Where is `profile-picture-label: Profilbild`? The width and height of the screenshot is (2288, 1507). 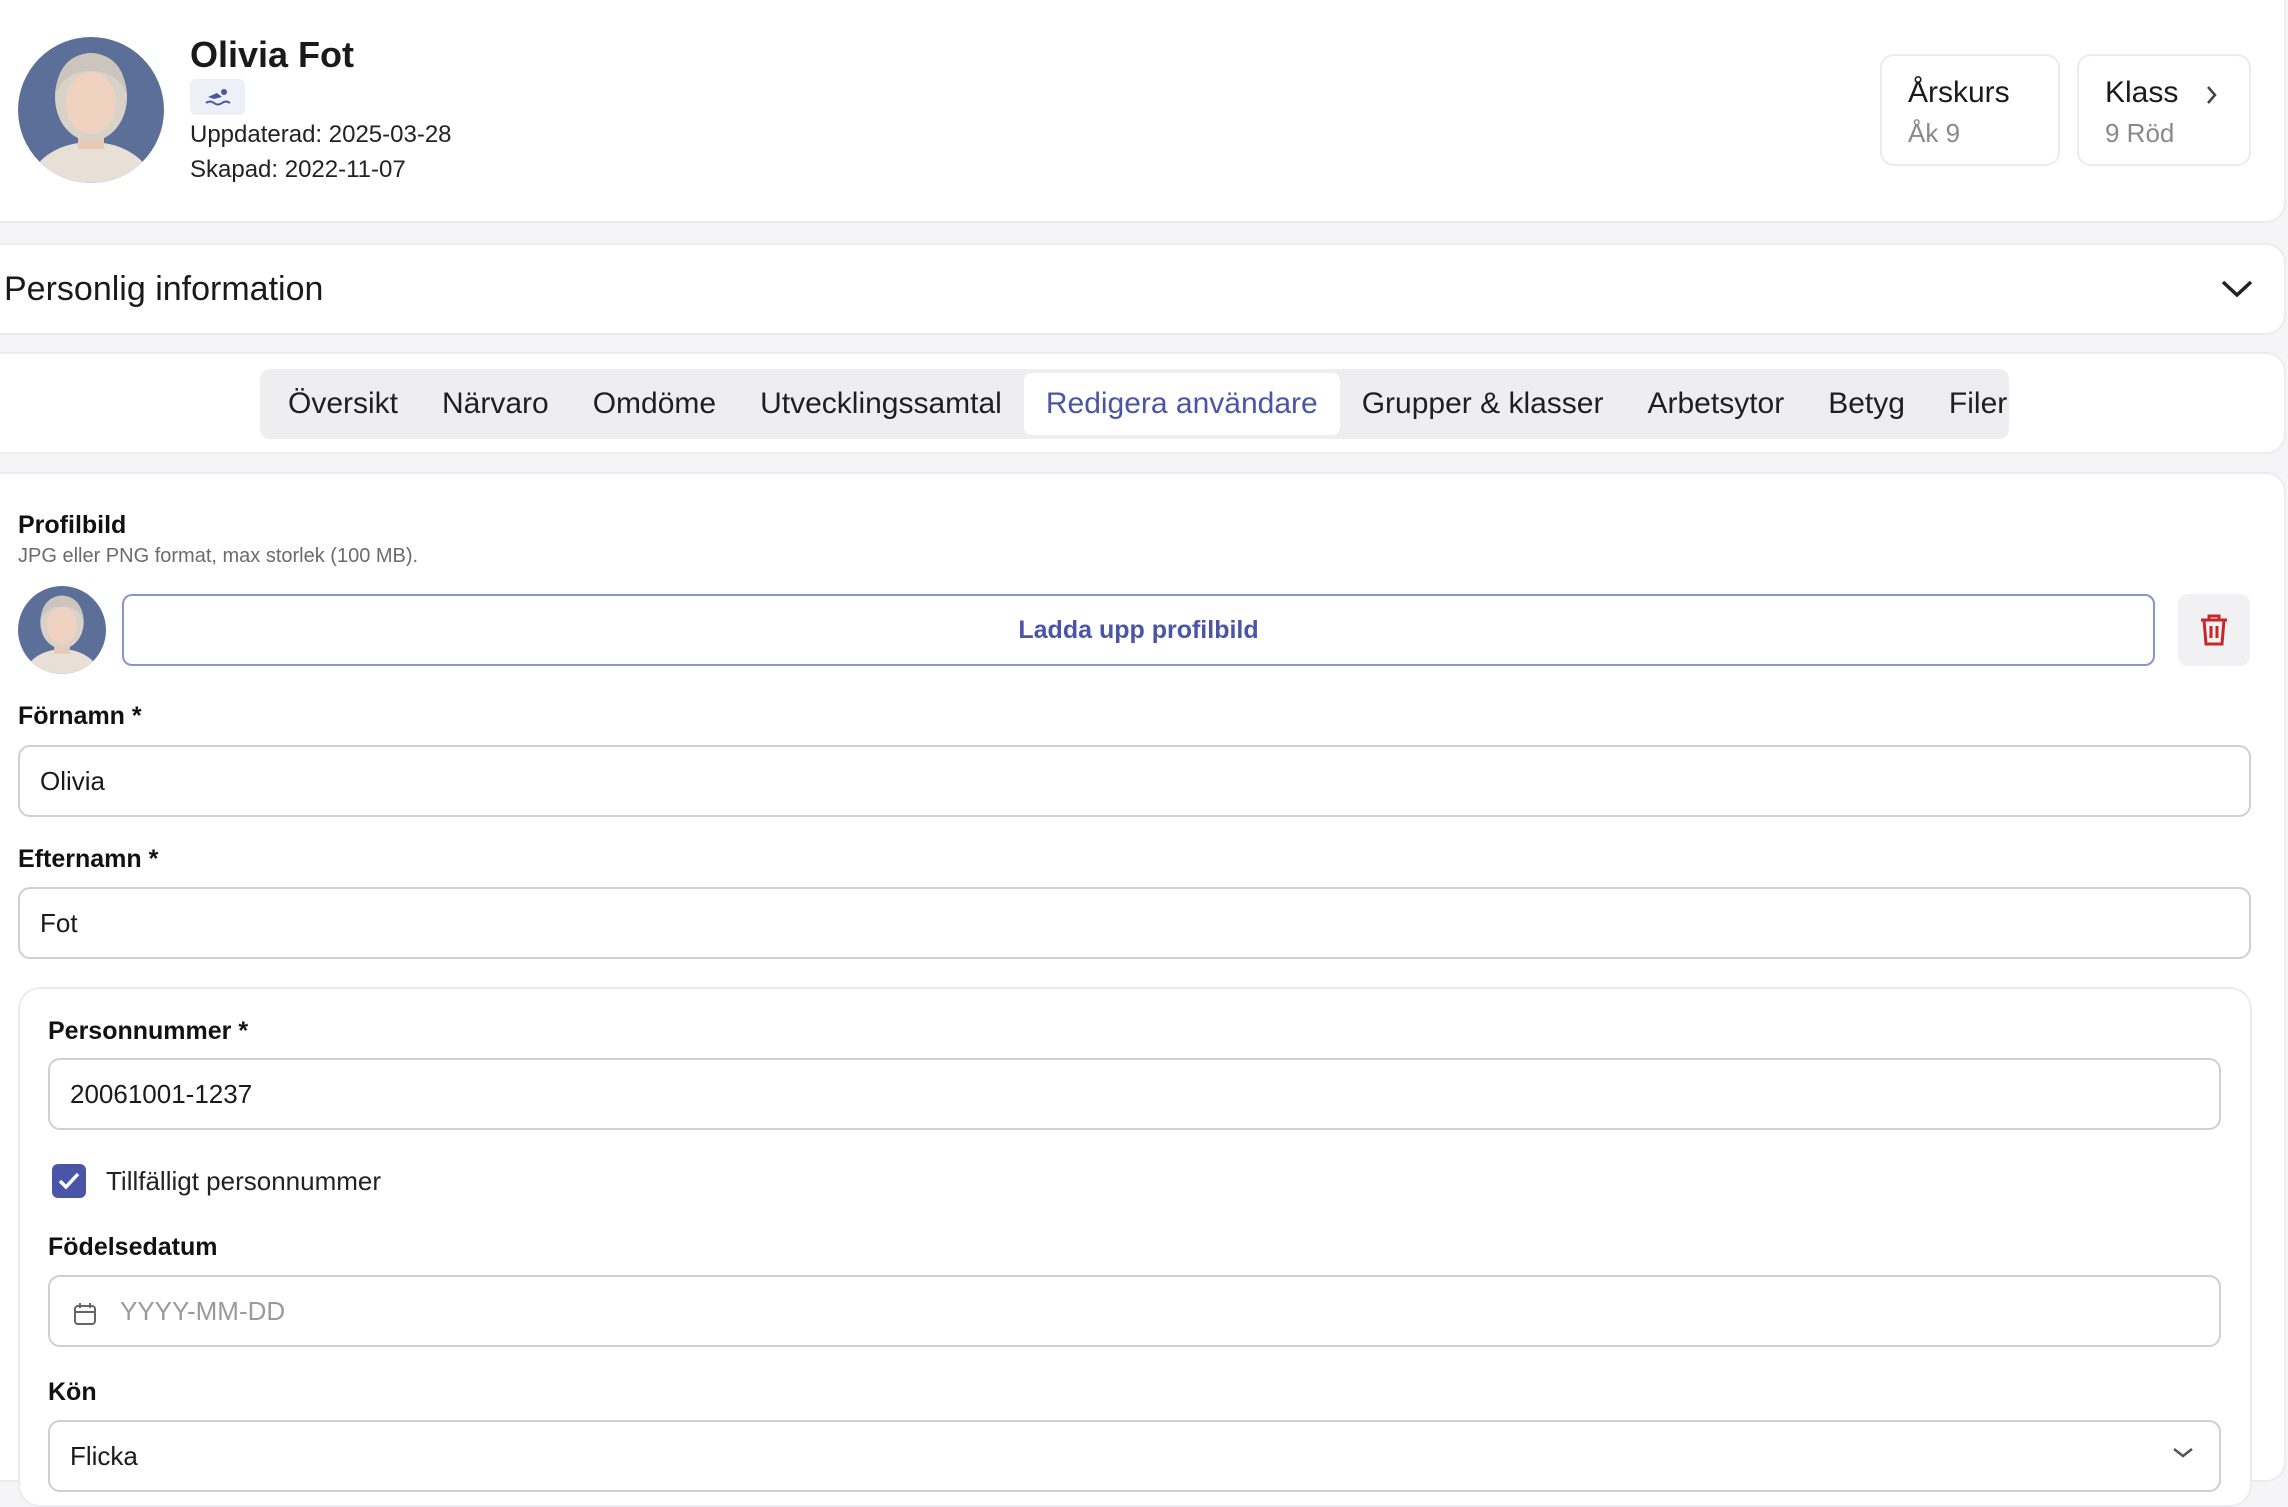
profile-picture-label: Profilbild is located at coordinates (72, 525).